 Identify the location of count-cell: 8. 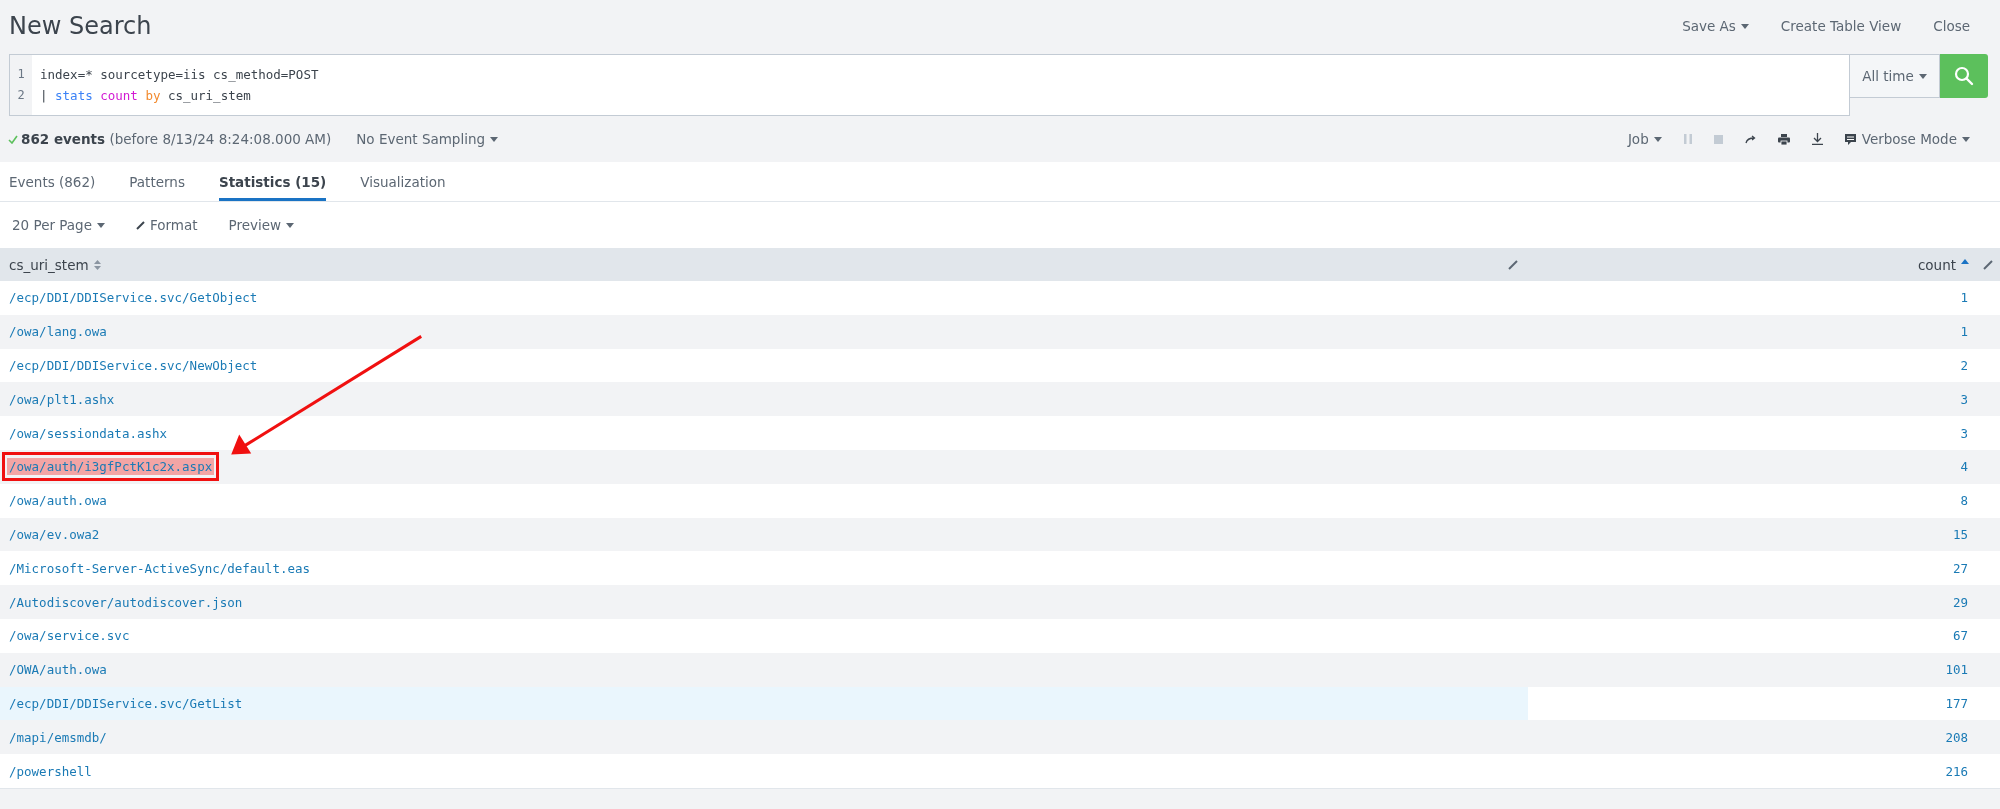
(1964, 501).